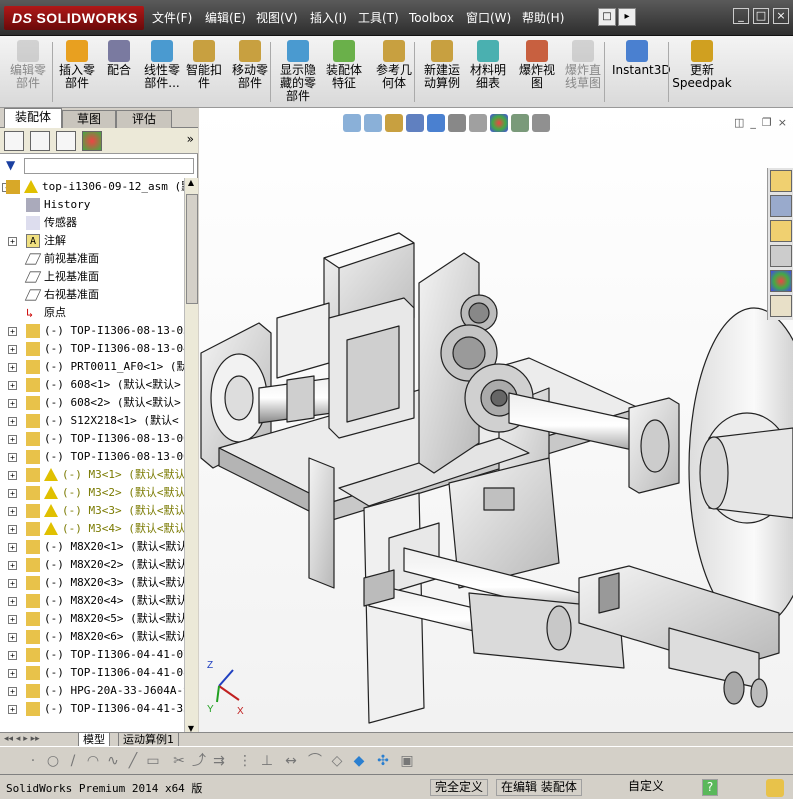 This screenshot has height=799, width=793. What do you see at coordinates (191, 458) in the screenshot?
I see `tree-scrollbar: ▲ ▼` at bounding box center [191, 458].